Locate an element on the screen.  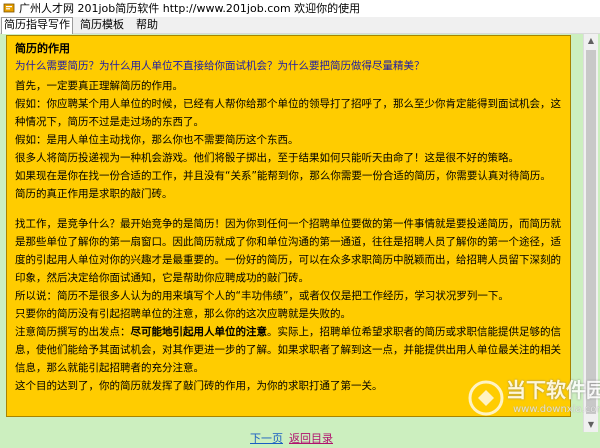
page-navigation: 下一页 返回目录 is located at coordinates (300, 440).